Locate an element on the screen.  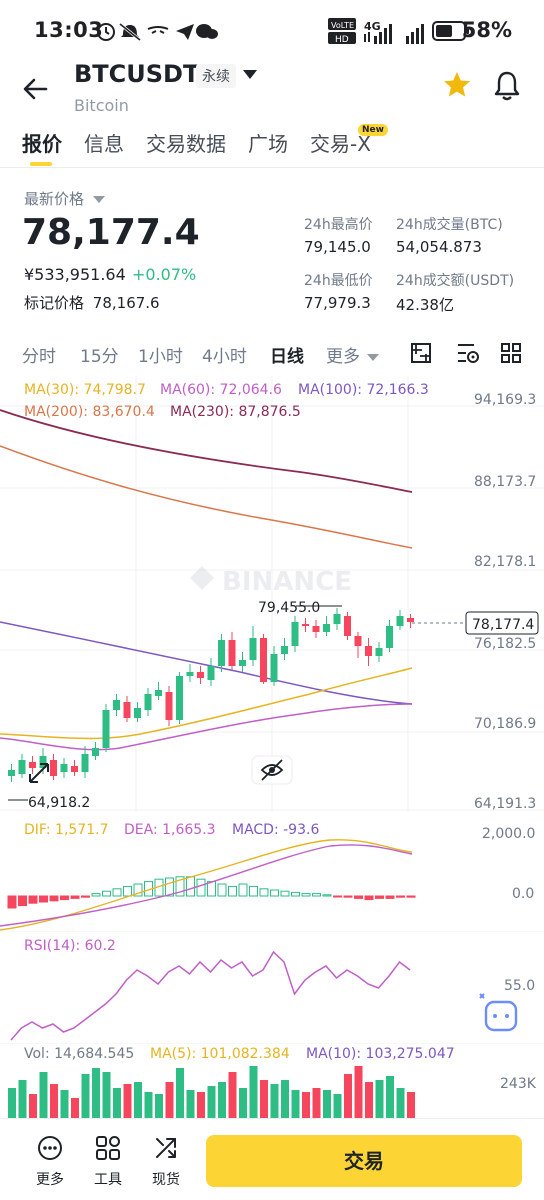
ai-assistant-icon is located at coordinates (498, 1012).